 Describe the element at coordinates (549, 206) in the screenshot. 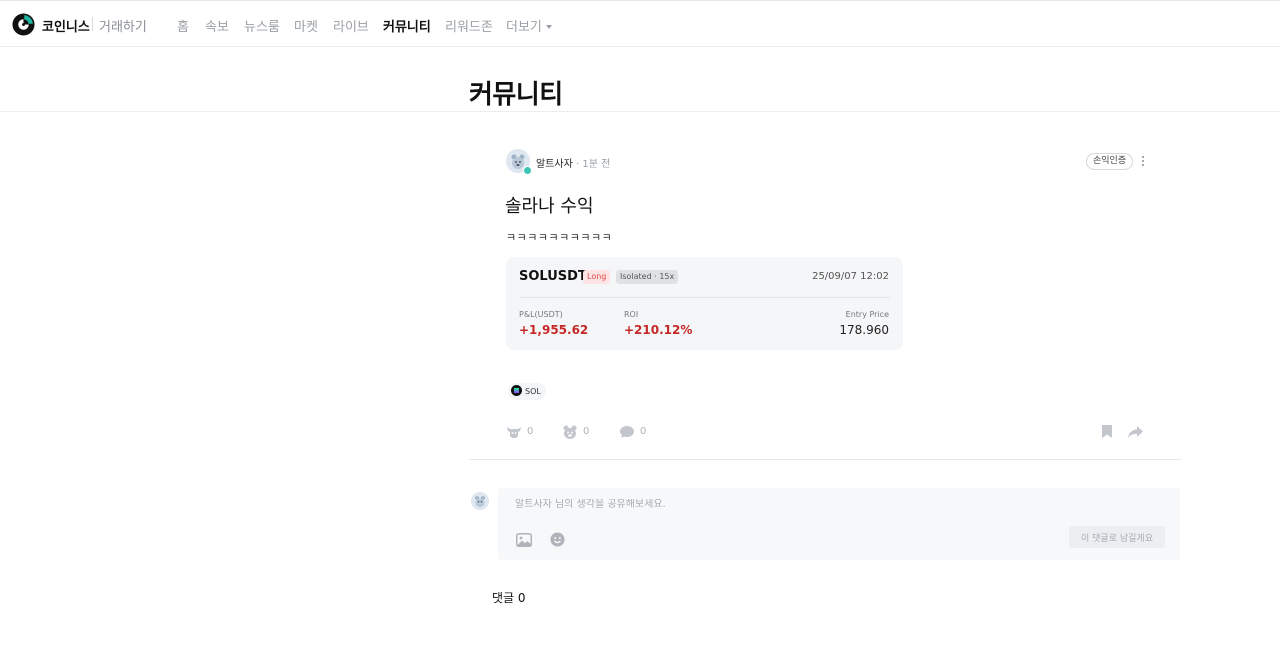

I see `post-title: 솔라나 수익` at that location.